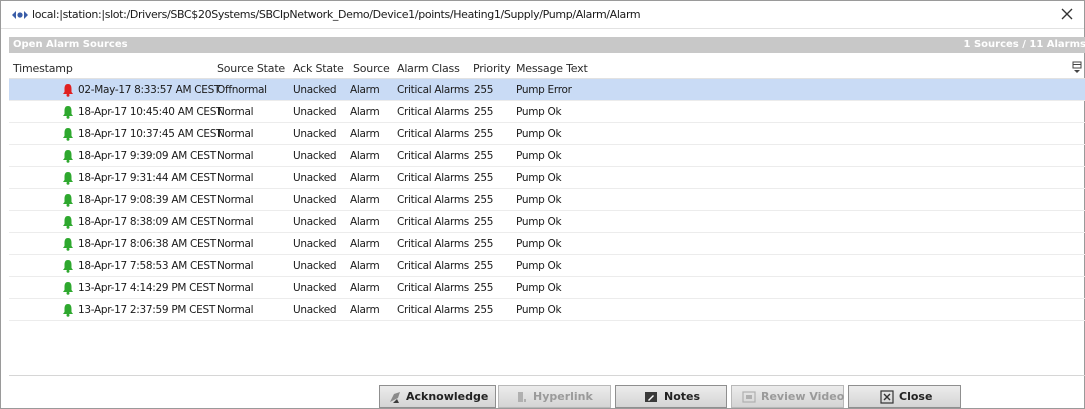 This screenshot has width=1085, height=409. Describe the element at coordinates (20, 15) in the screenshot. I see `station-link-icon` at that location.